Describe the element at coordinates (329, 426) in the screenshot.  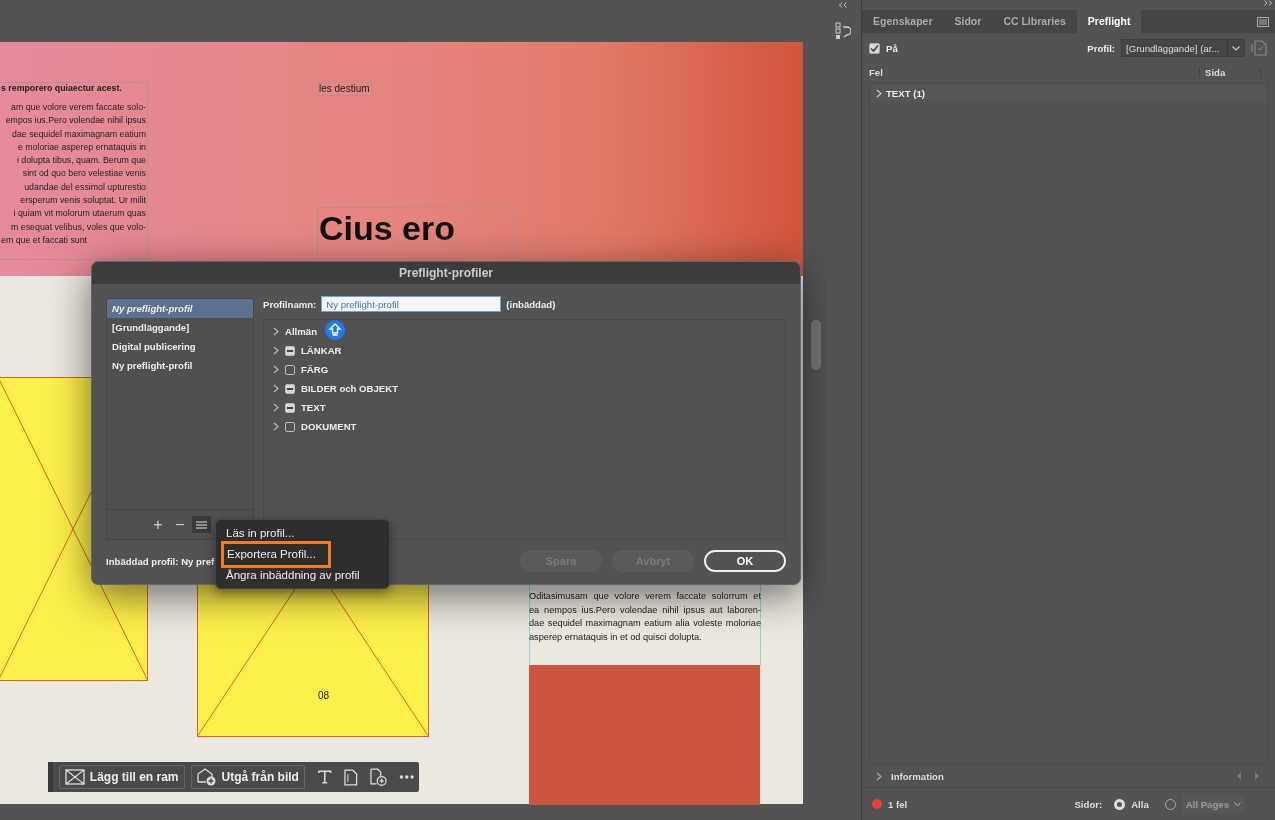
I see `category-label: DOKUMENT` at that location.